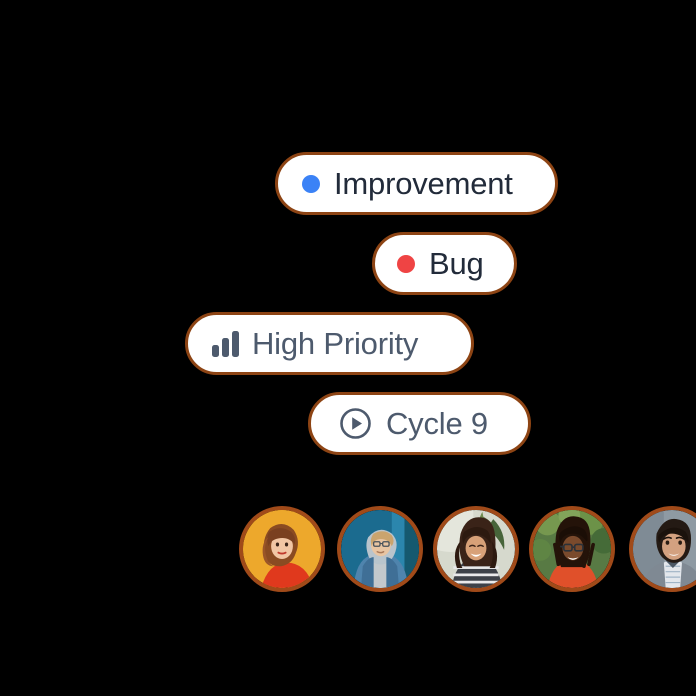 The width and height of the screenshot is (696, 696). I want to click on label-pill-cycle: Cycle 9, so click(419, 423).